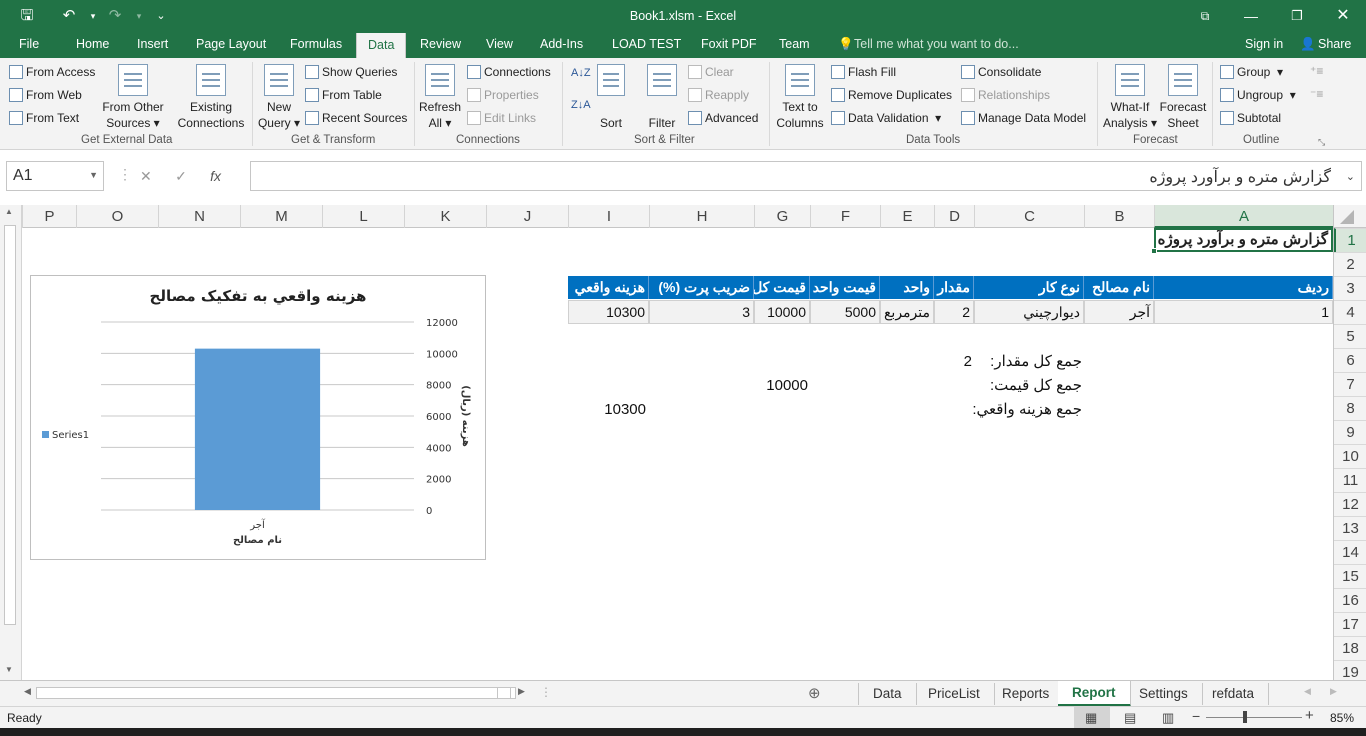 This screenshot has height=736, width=1366. Describe the element at coordinates (49, 216) in the screenshot. I see `column-header-p: P` at that location.